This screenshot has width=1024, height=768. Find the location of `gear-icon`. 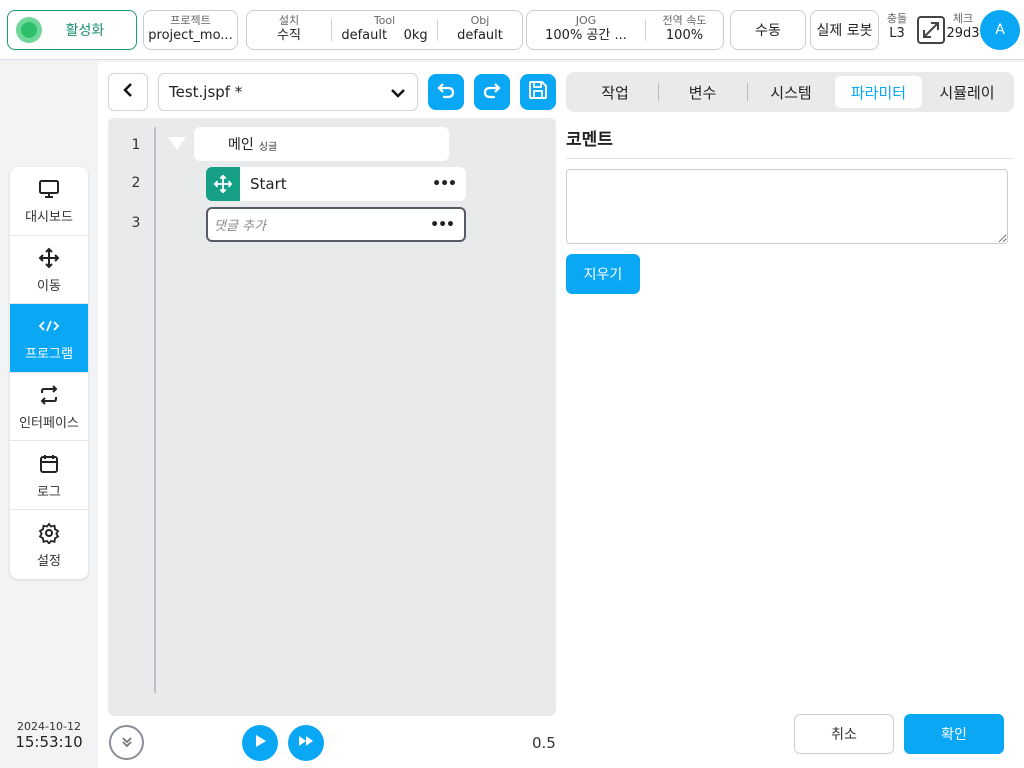

gear-icon is located at coordinates (49, 533).